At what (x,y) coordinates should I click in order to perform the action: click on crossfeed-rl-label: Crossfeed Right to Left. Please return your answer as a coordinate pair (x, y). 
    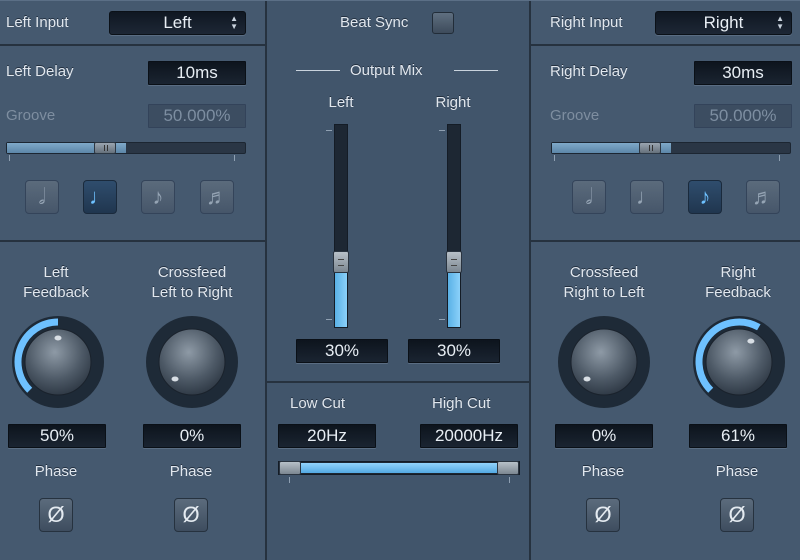
    Looking at the image, I should click on (604, 283).